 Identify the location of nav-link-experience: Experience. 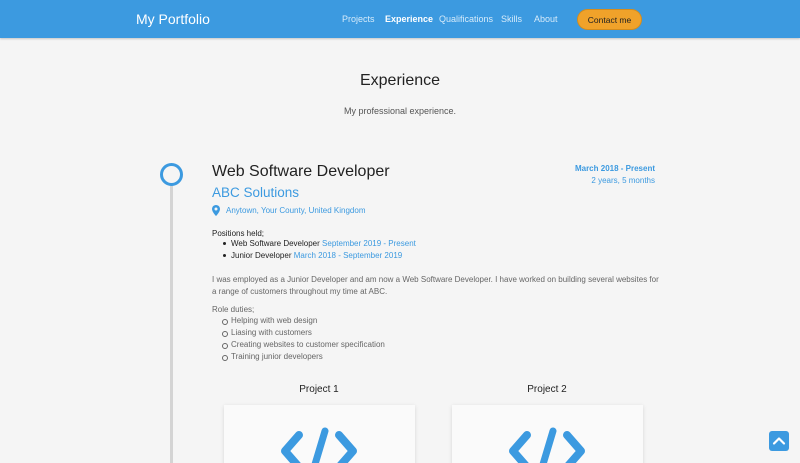
(409, 19).